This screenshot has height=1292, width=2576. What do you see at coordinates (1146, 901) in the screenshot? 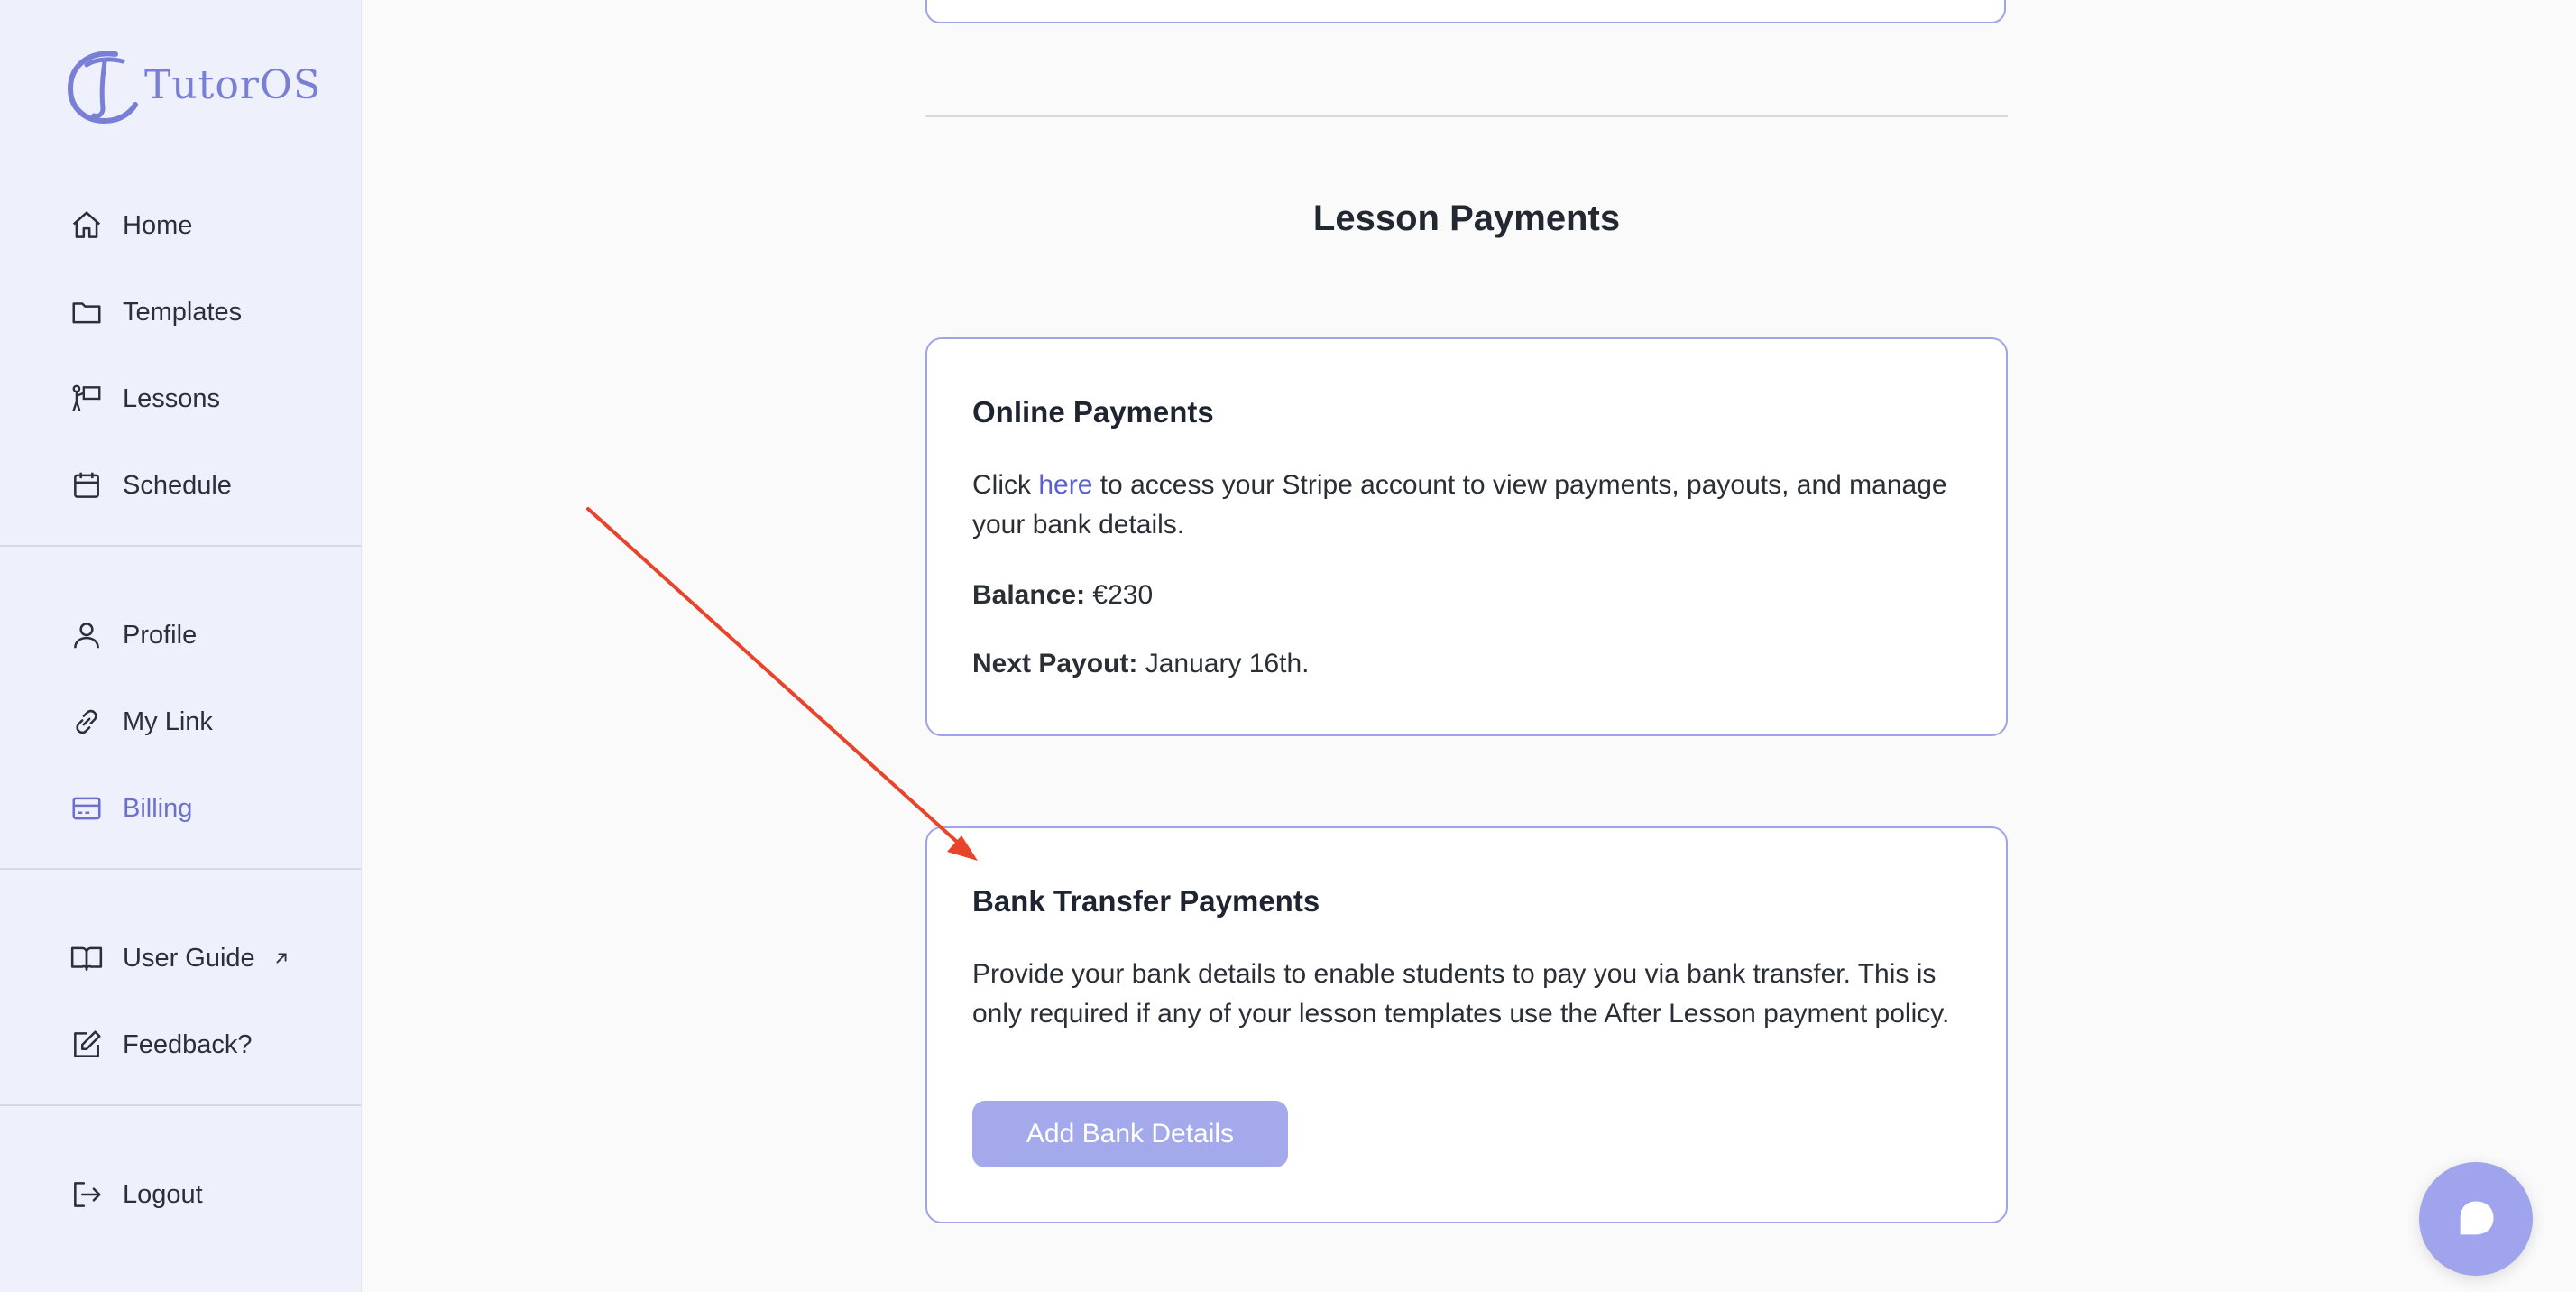
I see `bank-transfer-title: Bank Transfer Payments` at bounding box center [1146, 901].